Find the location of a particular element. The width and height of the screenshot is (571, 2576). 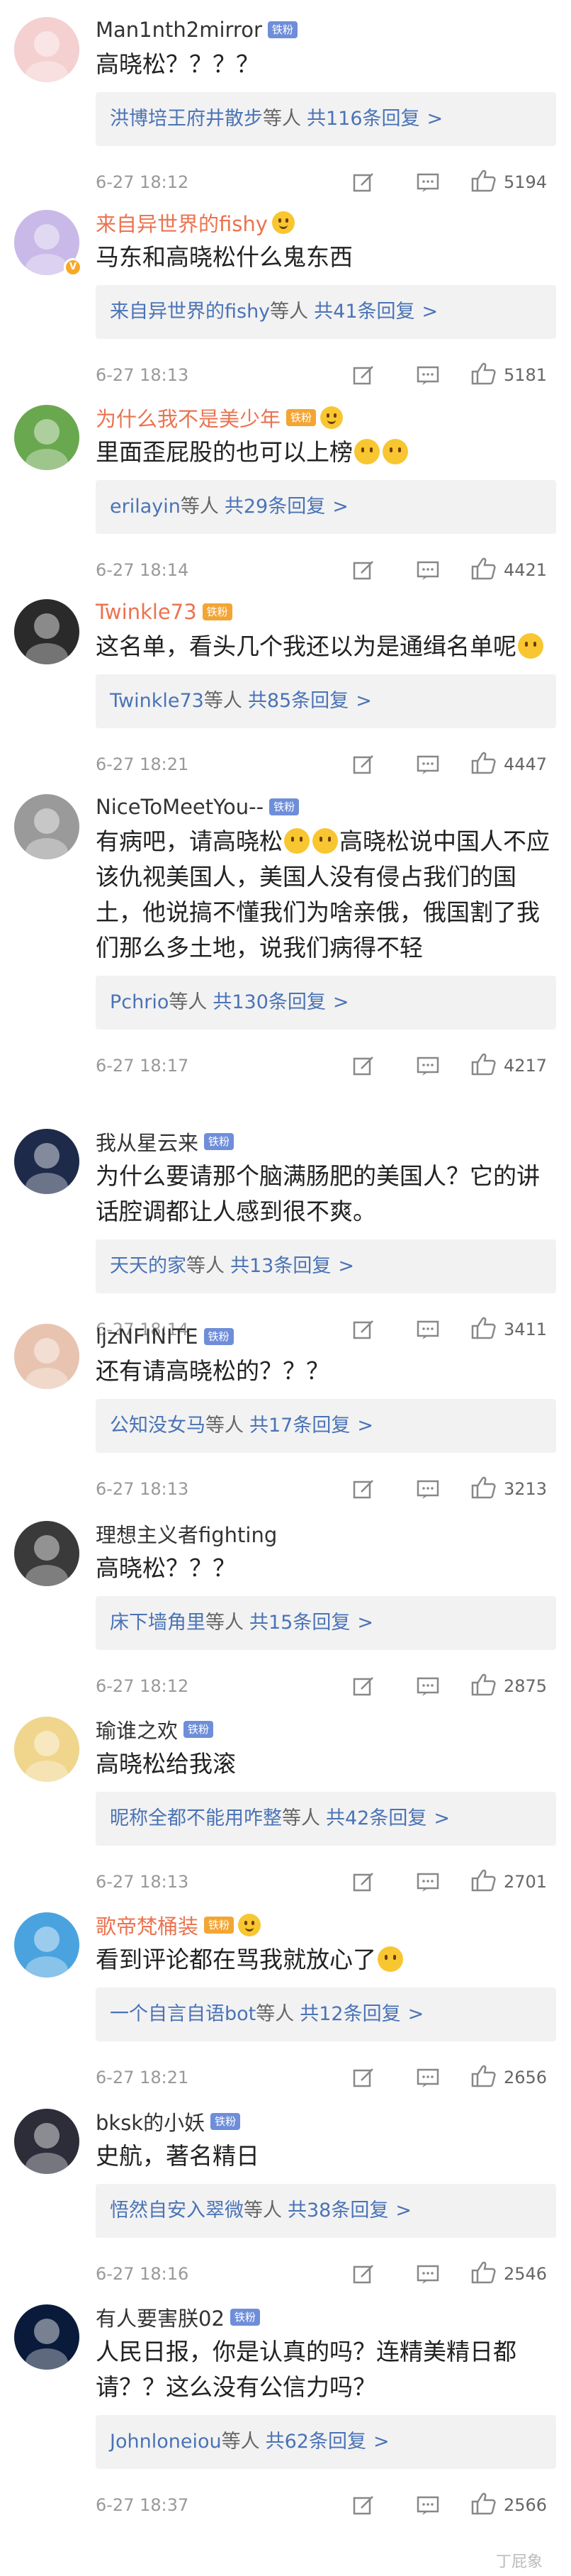

timestamp: 6-27 18:37 is located at coordinates (142, 2505).